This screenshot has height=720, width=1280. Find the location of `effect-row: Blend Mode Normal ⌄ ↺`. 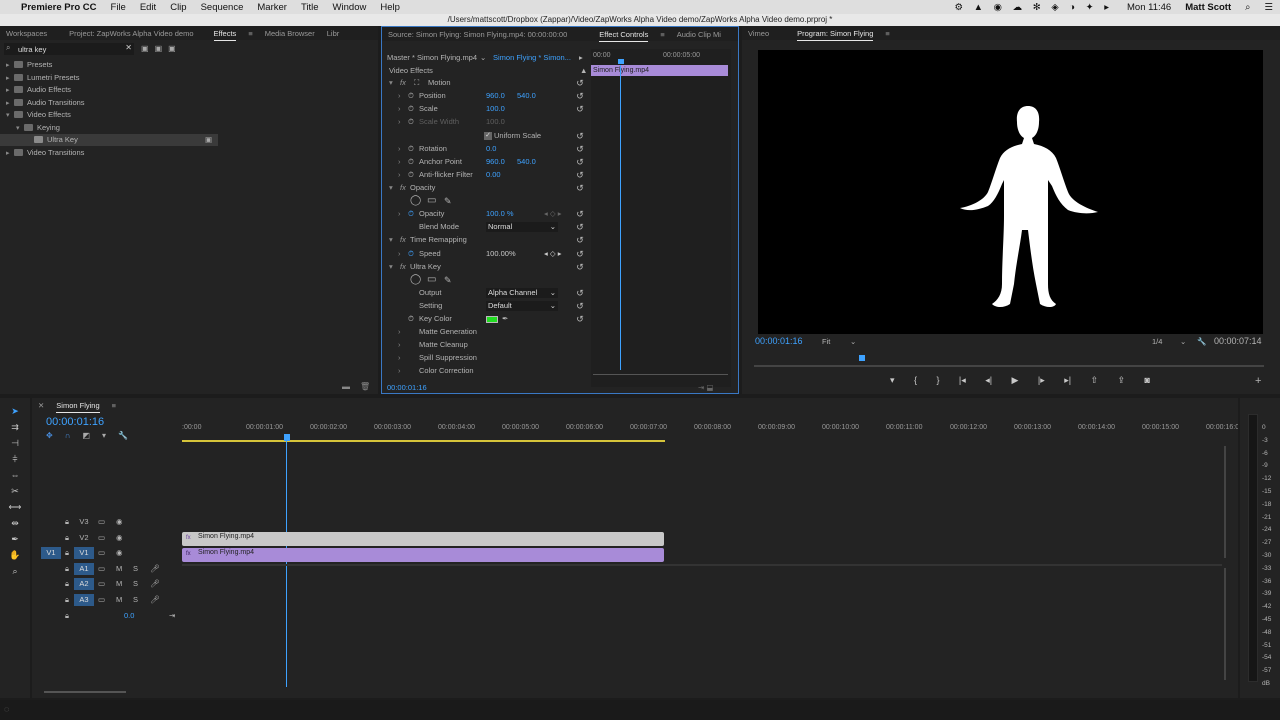

effect-row: Blend Mode Normal ⌄ ↺ is located at coordinates (486, 227).